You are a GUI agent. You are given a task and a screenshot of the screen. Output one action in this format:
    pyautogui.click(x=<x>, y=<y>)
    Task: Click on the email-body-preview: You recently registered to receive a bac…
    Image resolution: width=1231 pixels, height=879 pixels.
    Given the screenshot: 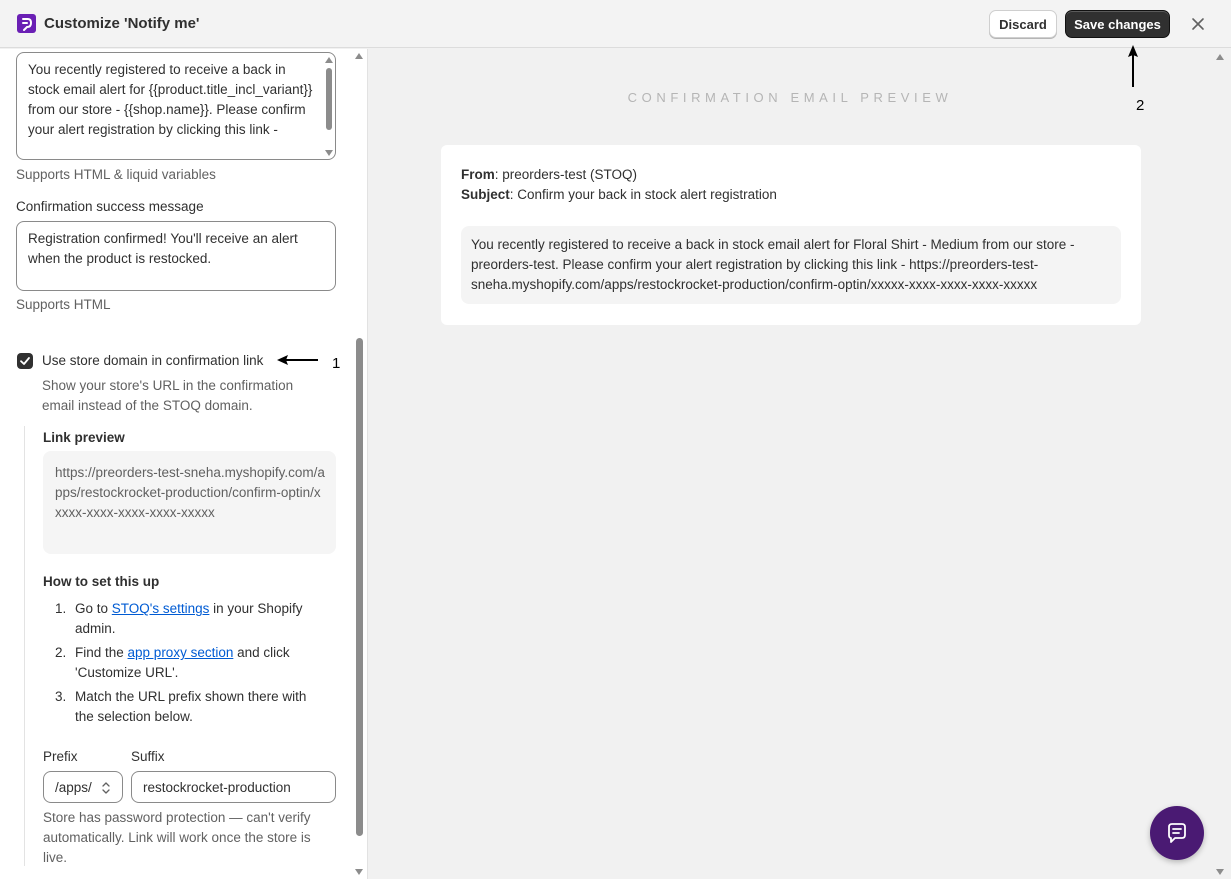 What is the action you would take?
    pyautogui.click(x=791, y=265)
    